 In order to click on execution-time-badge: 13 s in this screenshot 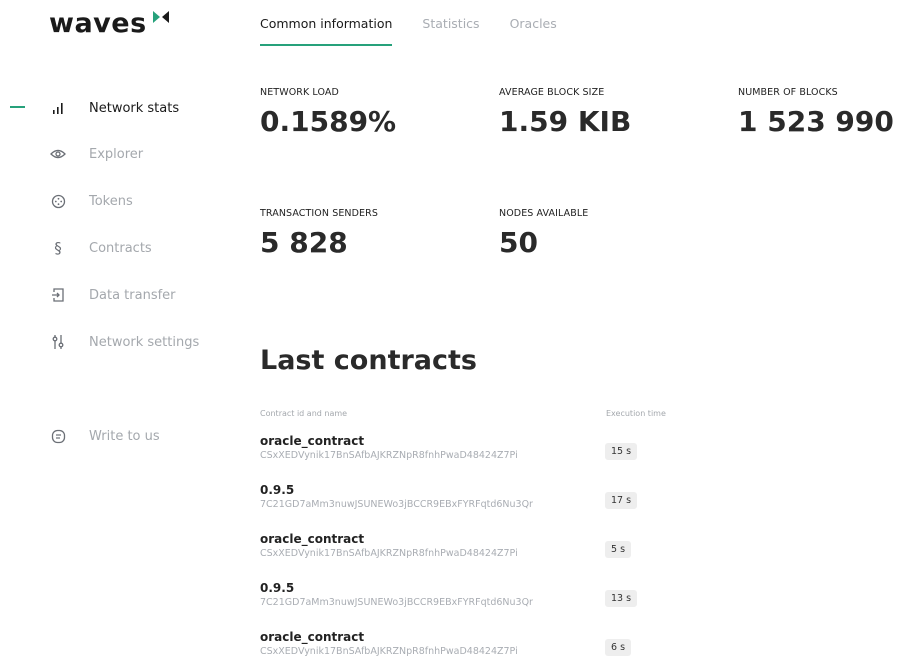, I will do `click(621, 598)`.